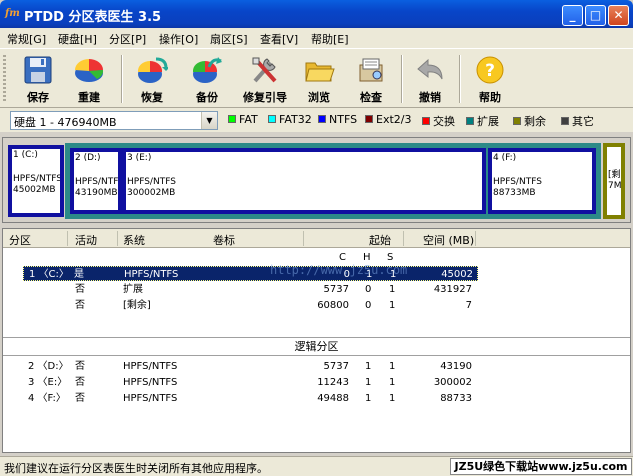  I want to click on partition-block-f: 4 (F:) HPFS/NTFS 88733MB, so click(542, 181).